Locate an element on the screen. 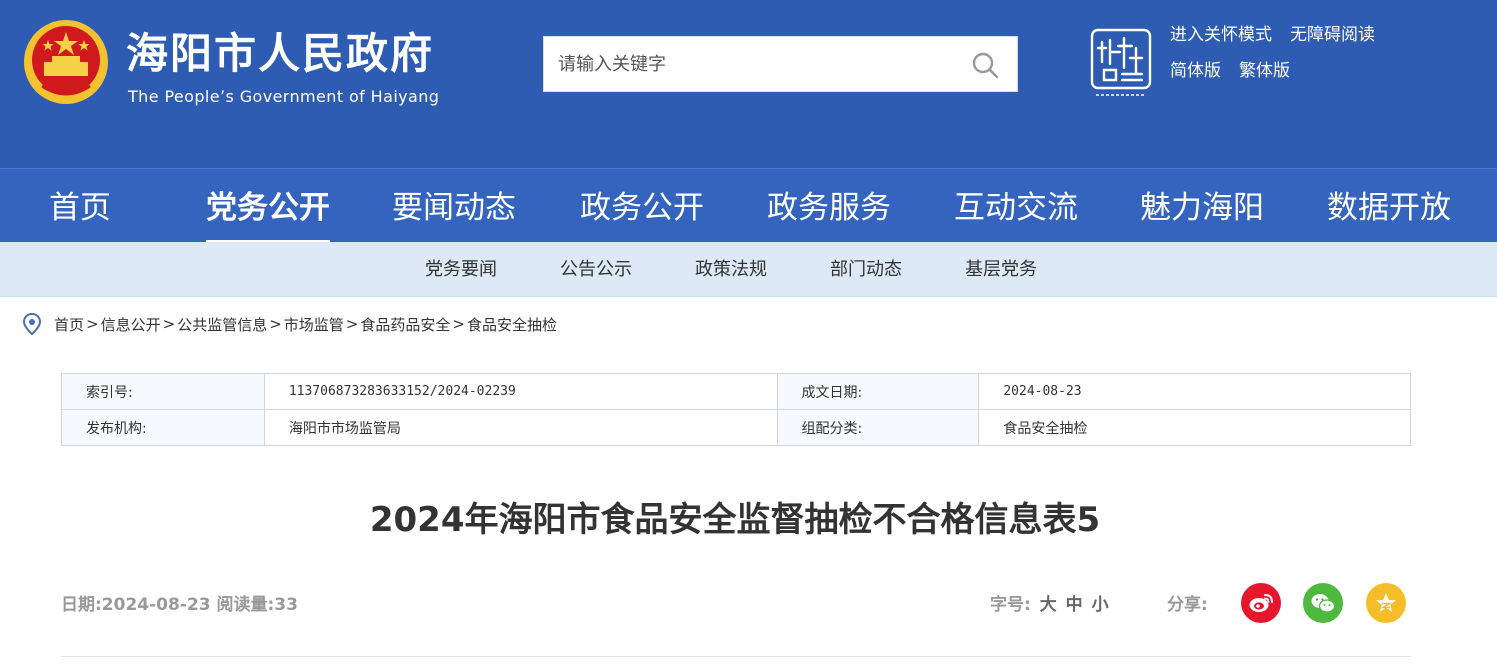 Image resolution: width=1497 pixels, height=671 pixels. search-input is located at coordinates (749, 64).